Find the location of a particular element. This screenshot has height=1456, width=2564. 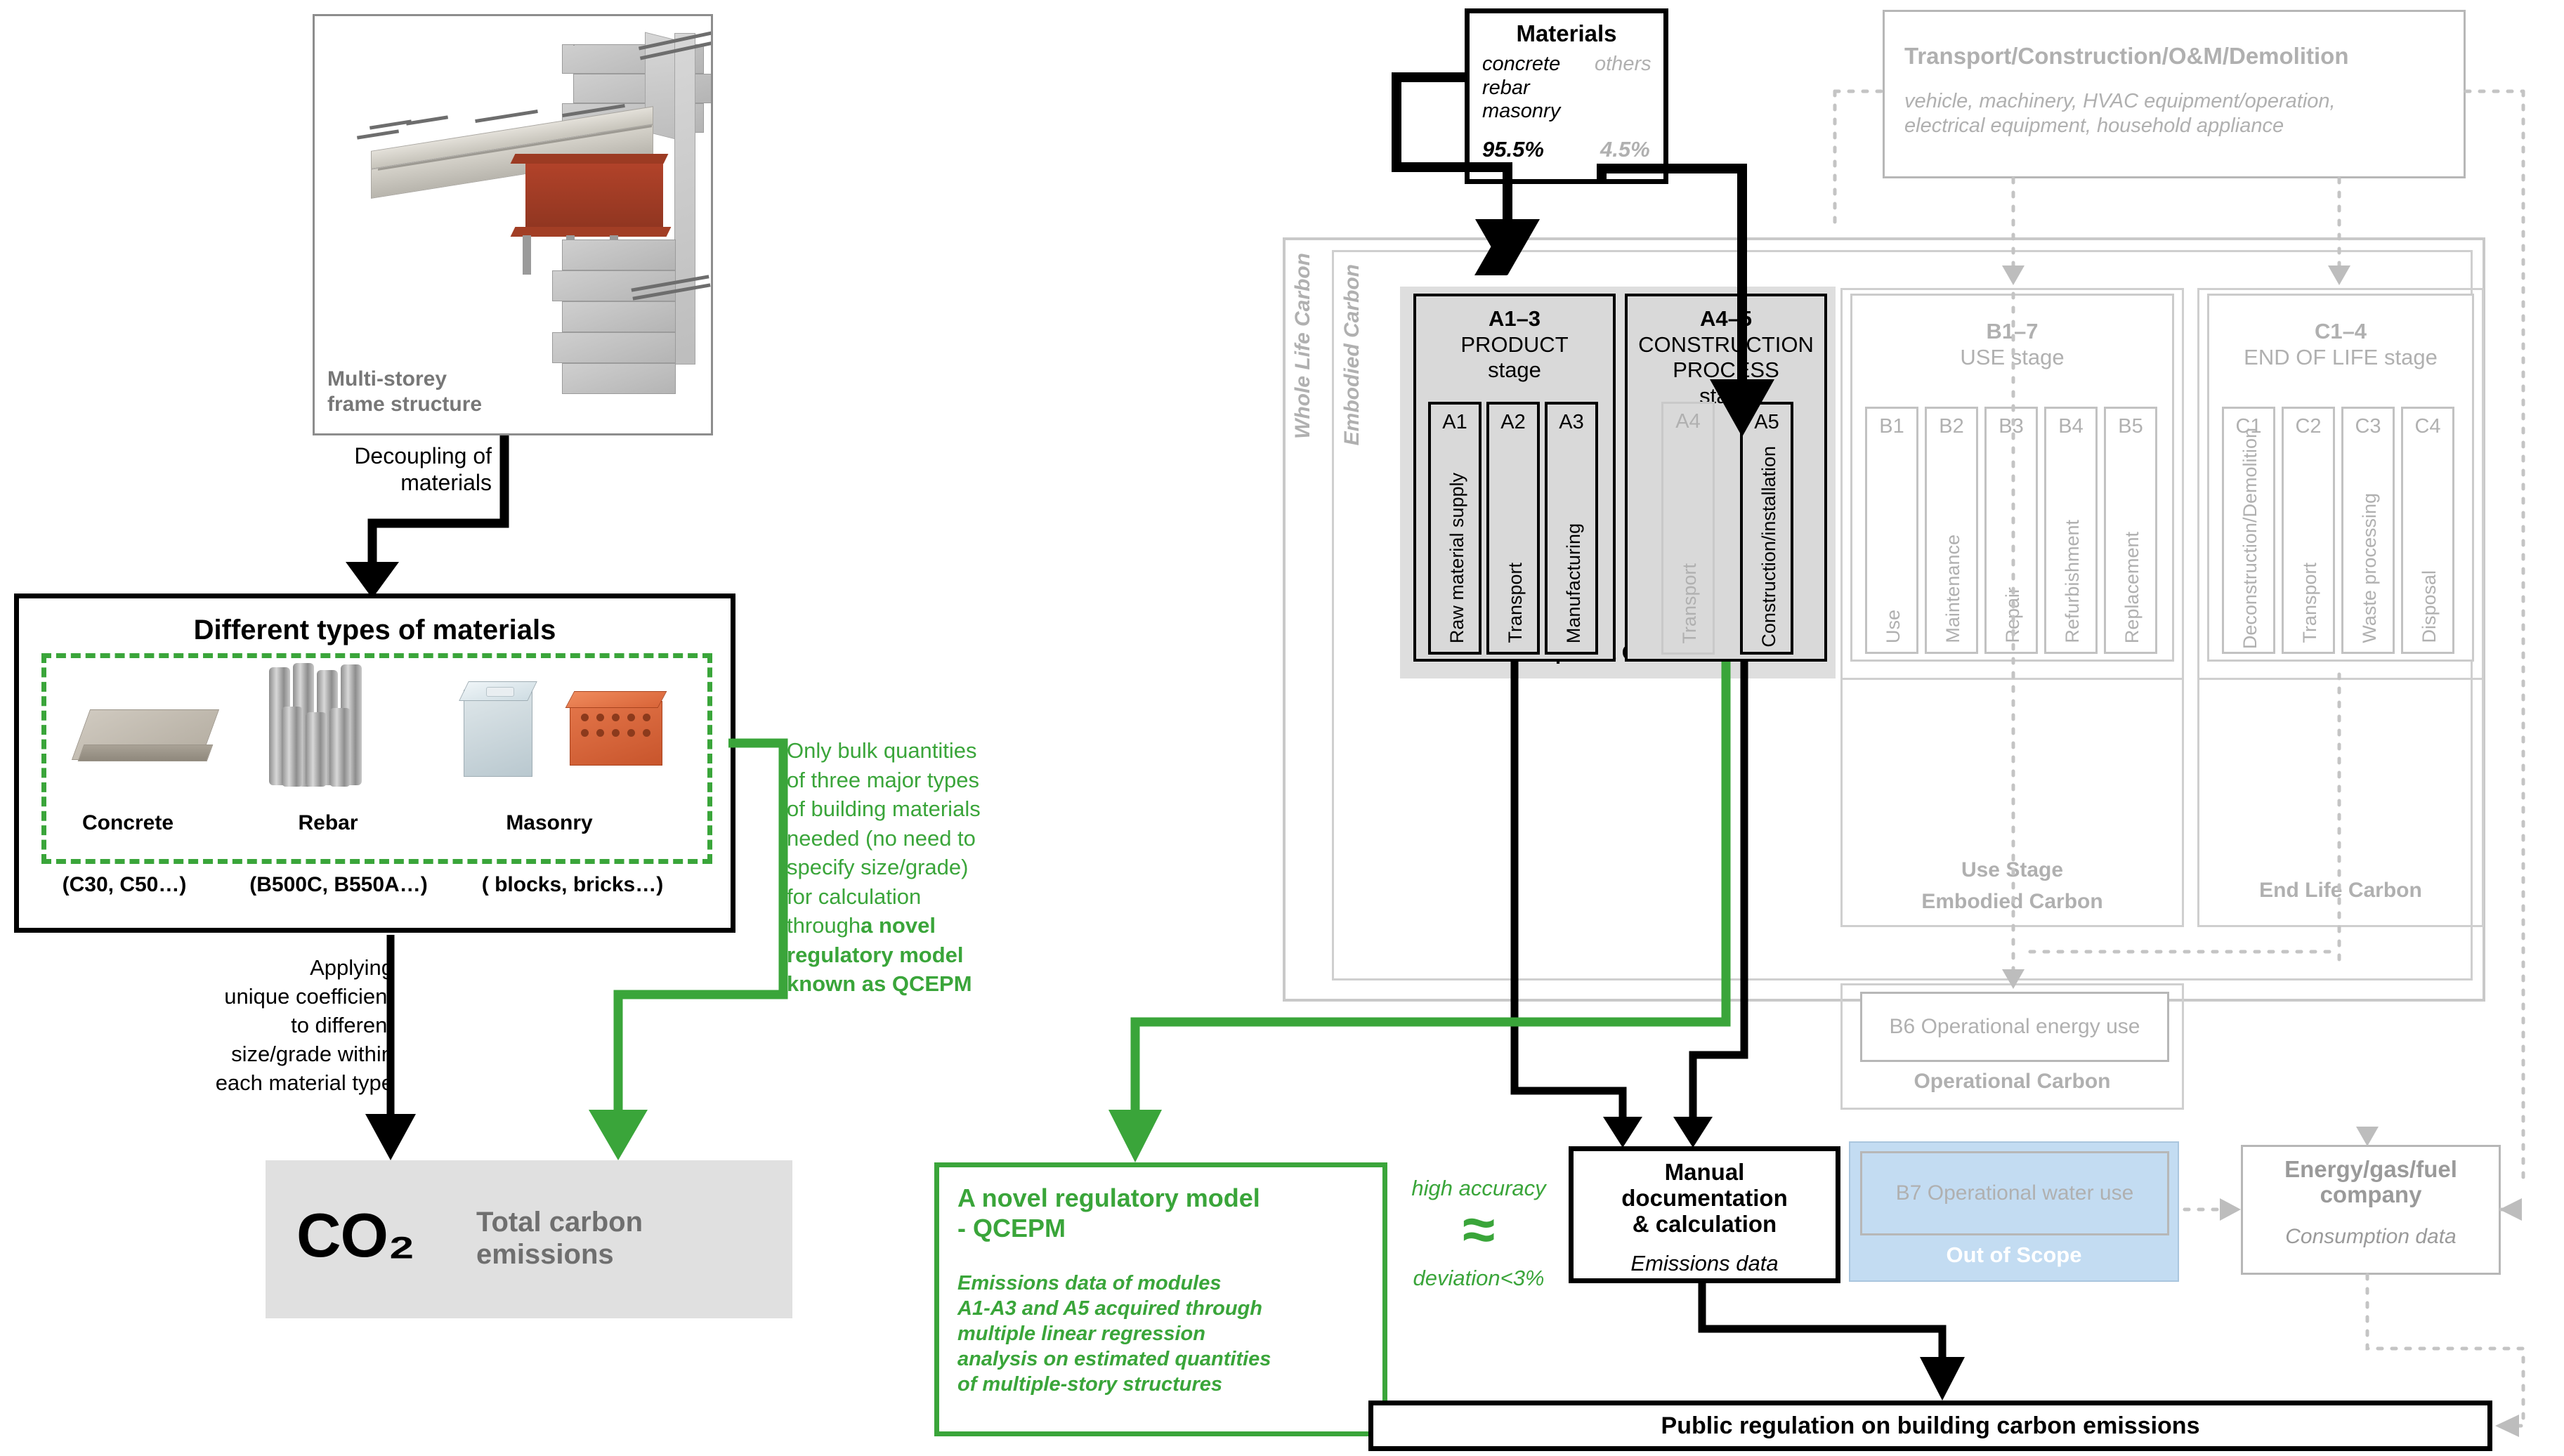

qcepm-body-line-0: Emissions data of modules is located at coordinates (1089, 1283).